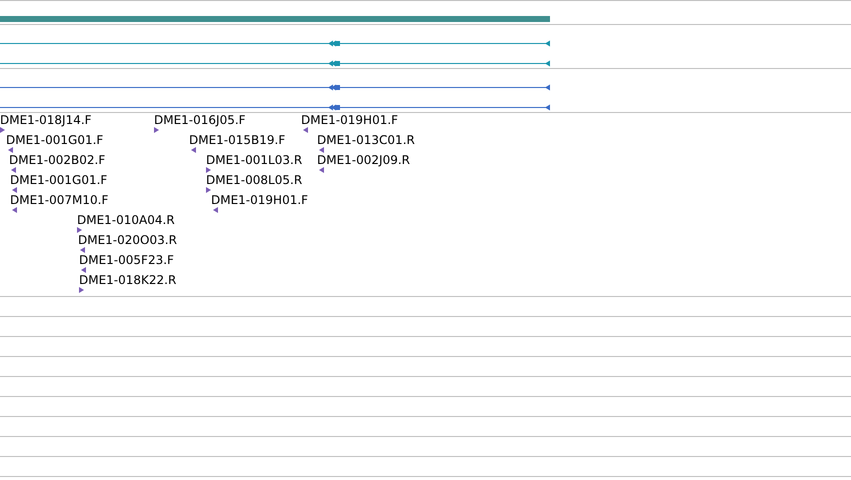 This screenshot has height=480, width=851. I want to click on read-label: DME1-001L03.R, so click(254, 160).